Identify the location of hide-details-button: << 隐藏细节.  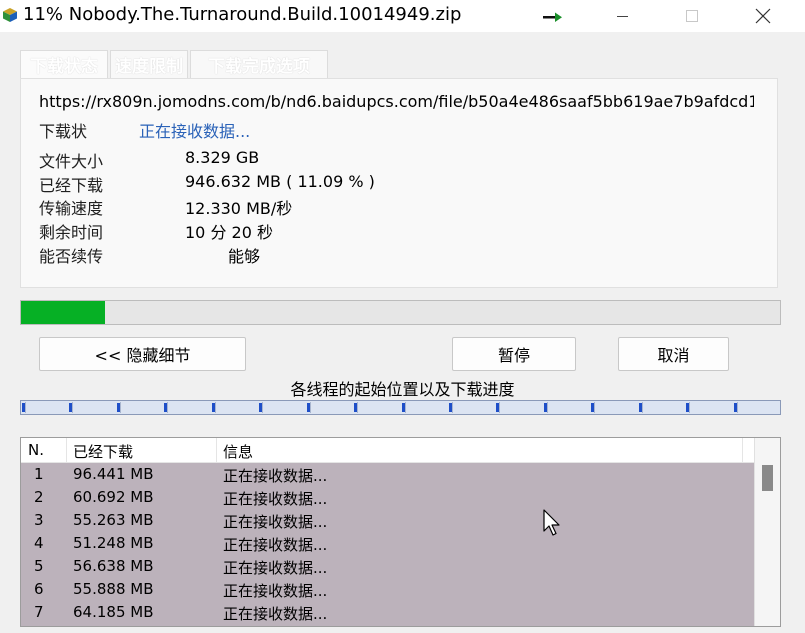
(142, 354).